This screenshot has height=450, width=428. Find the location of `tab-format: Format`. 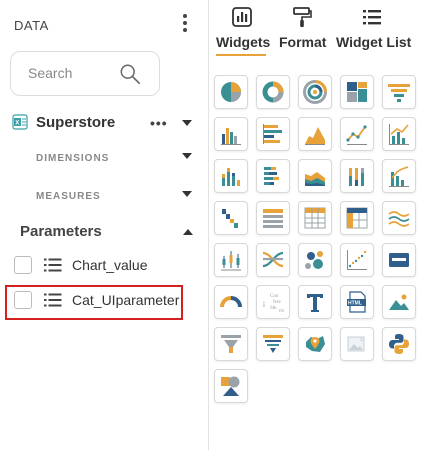

tab-format: Format is located at coordinates (303, 28).